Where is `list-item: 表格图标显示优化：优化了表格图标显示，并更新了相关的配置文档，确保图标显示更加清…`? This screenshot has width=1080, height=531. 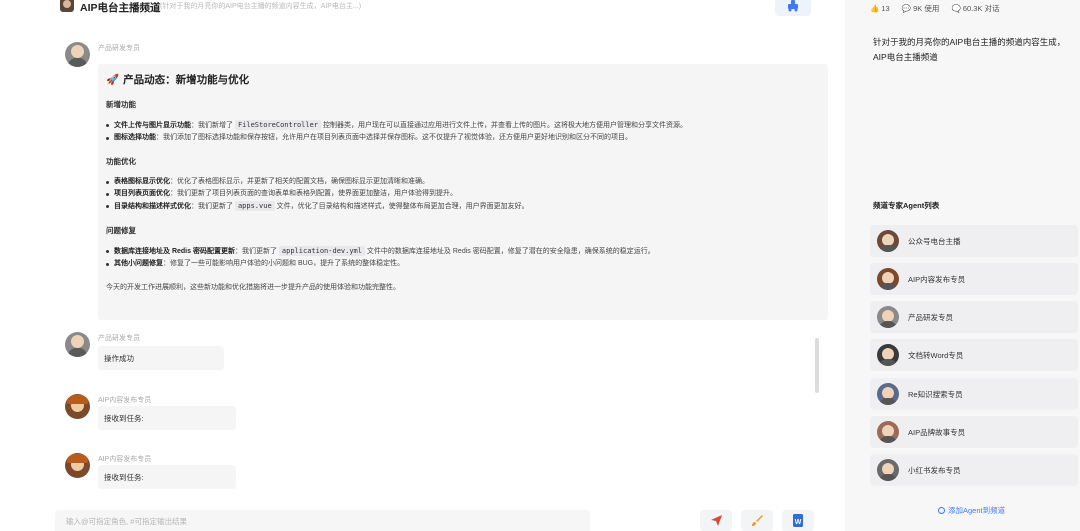 list-item: 表格图标显示优化：优化了表格图标显示，并更新了相关的配置文档，确保图标显示更加清… is located at coordinates (463, 182).